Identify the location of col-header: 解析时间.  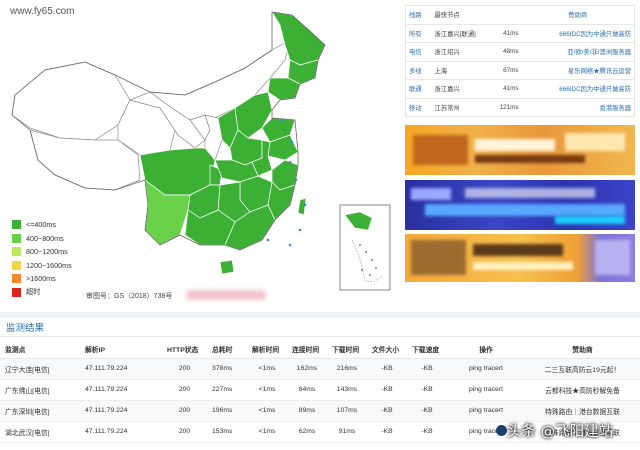
(267, 349).